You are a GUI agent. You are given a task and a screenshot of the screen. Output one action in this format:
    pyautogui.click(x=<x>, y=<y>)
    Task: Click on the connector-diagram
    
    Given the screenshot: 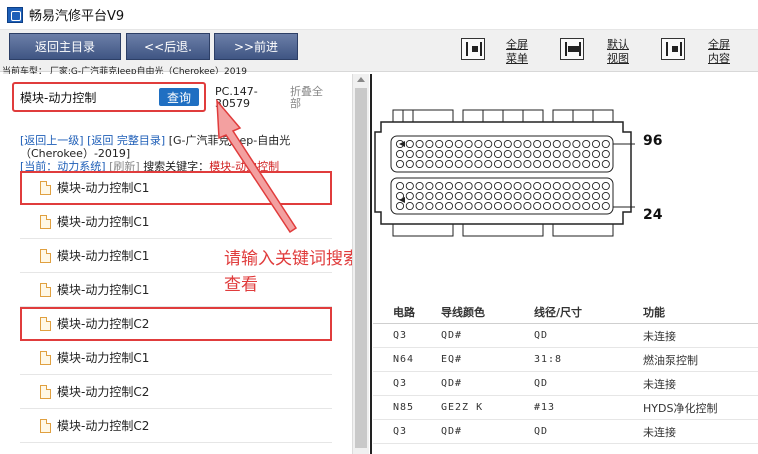 What is the action you would take?
    pyautogui.click(x=504, y=173)
    